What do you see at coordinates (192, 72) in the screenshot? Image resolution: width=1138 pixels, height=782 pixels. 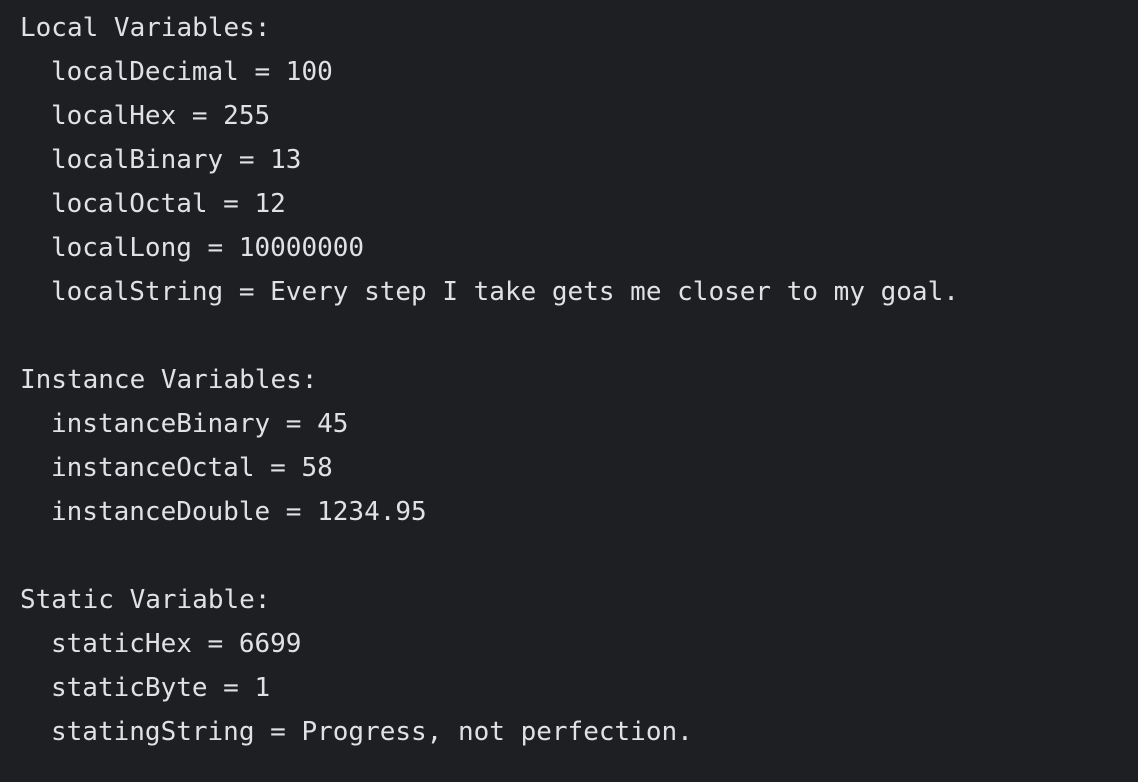 I see `output-line-local-decimal: localDecimal = 100` at bounding box center [192, 72].